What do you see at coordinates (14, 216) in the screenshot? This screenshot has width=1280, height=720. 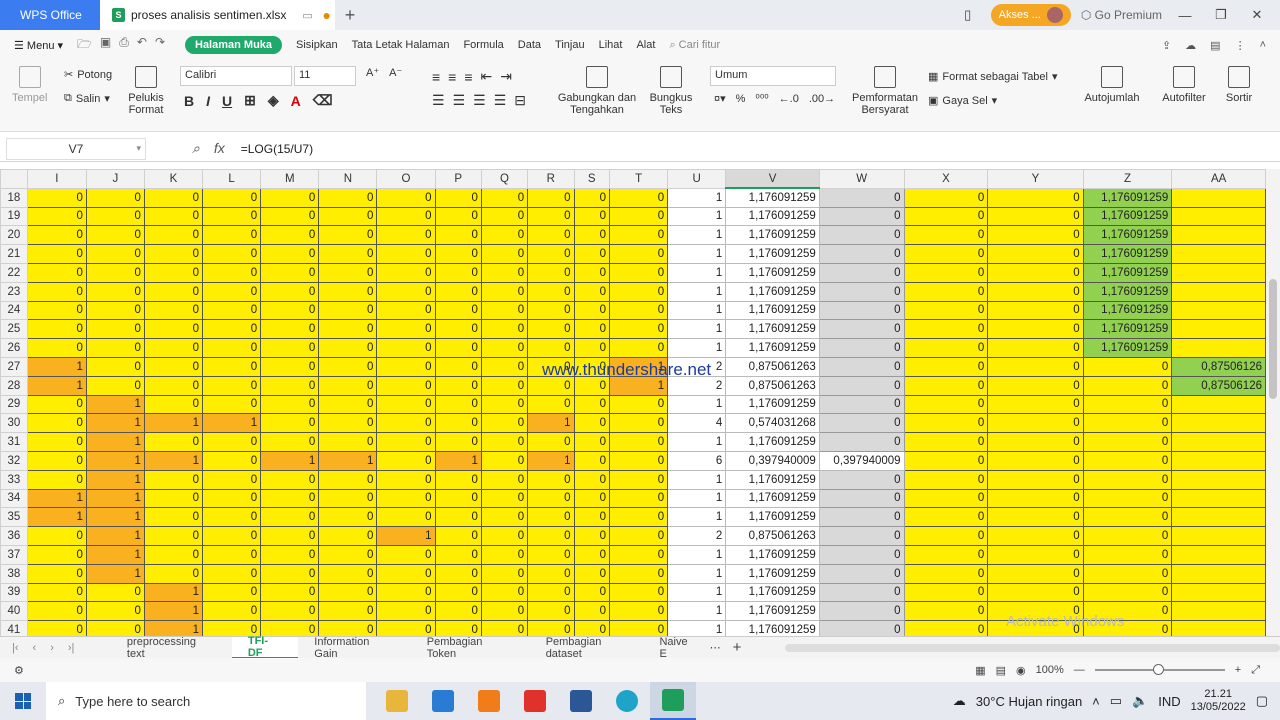 I see `row-header: 19` at bounding box center [14, 216].